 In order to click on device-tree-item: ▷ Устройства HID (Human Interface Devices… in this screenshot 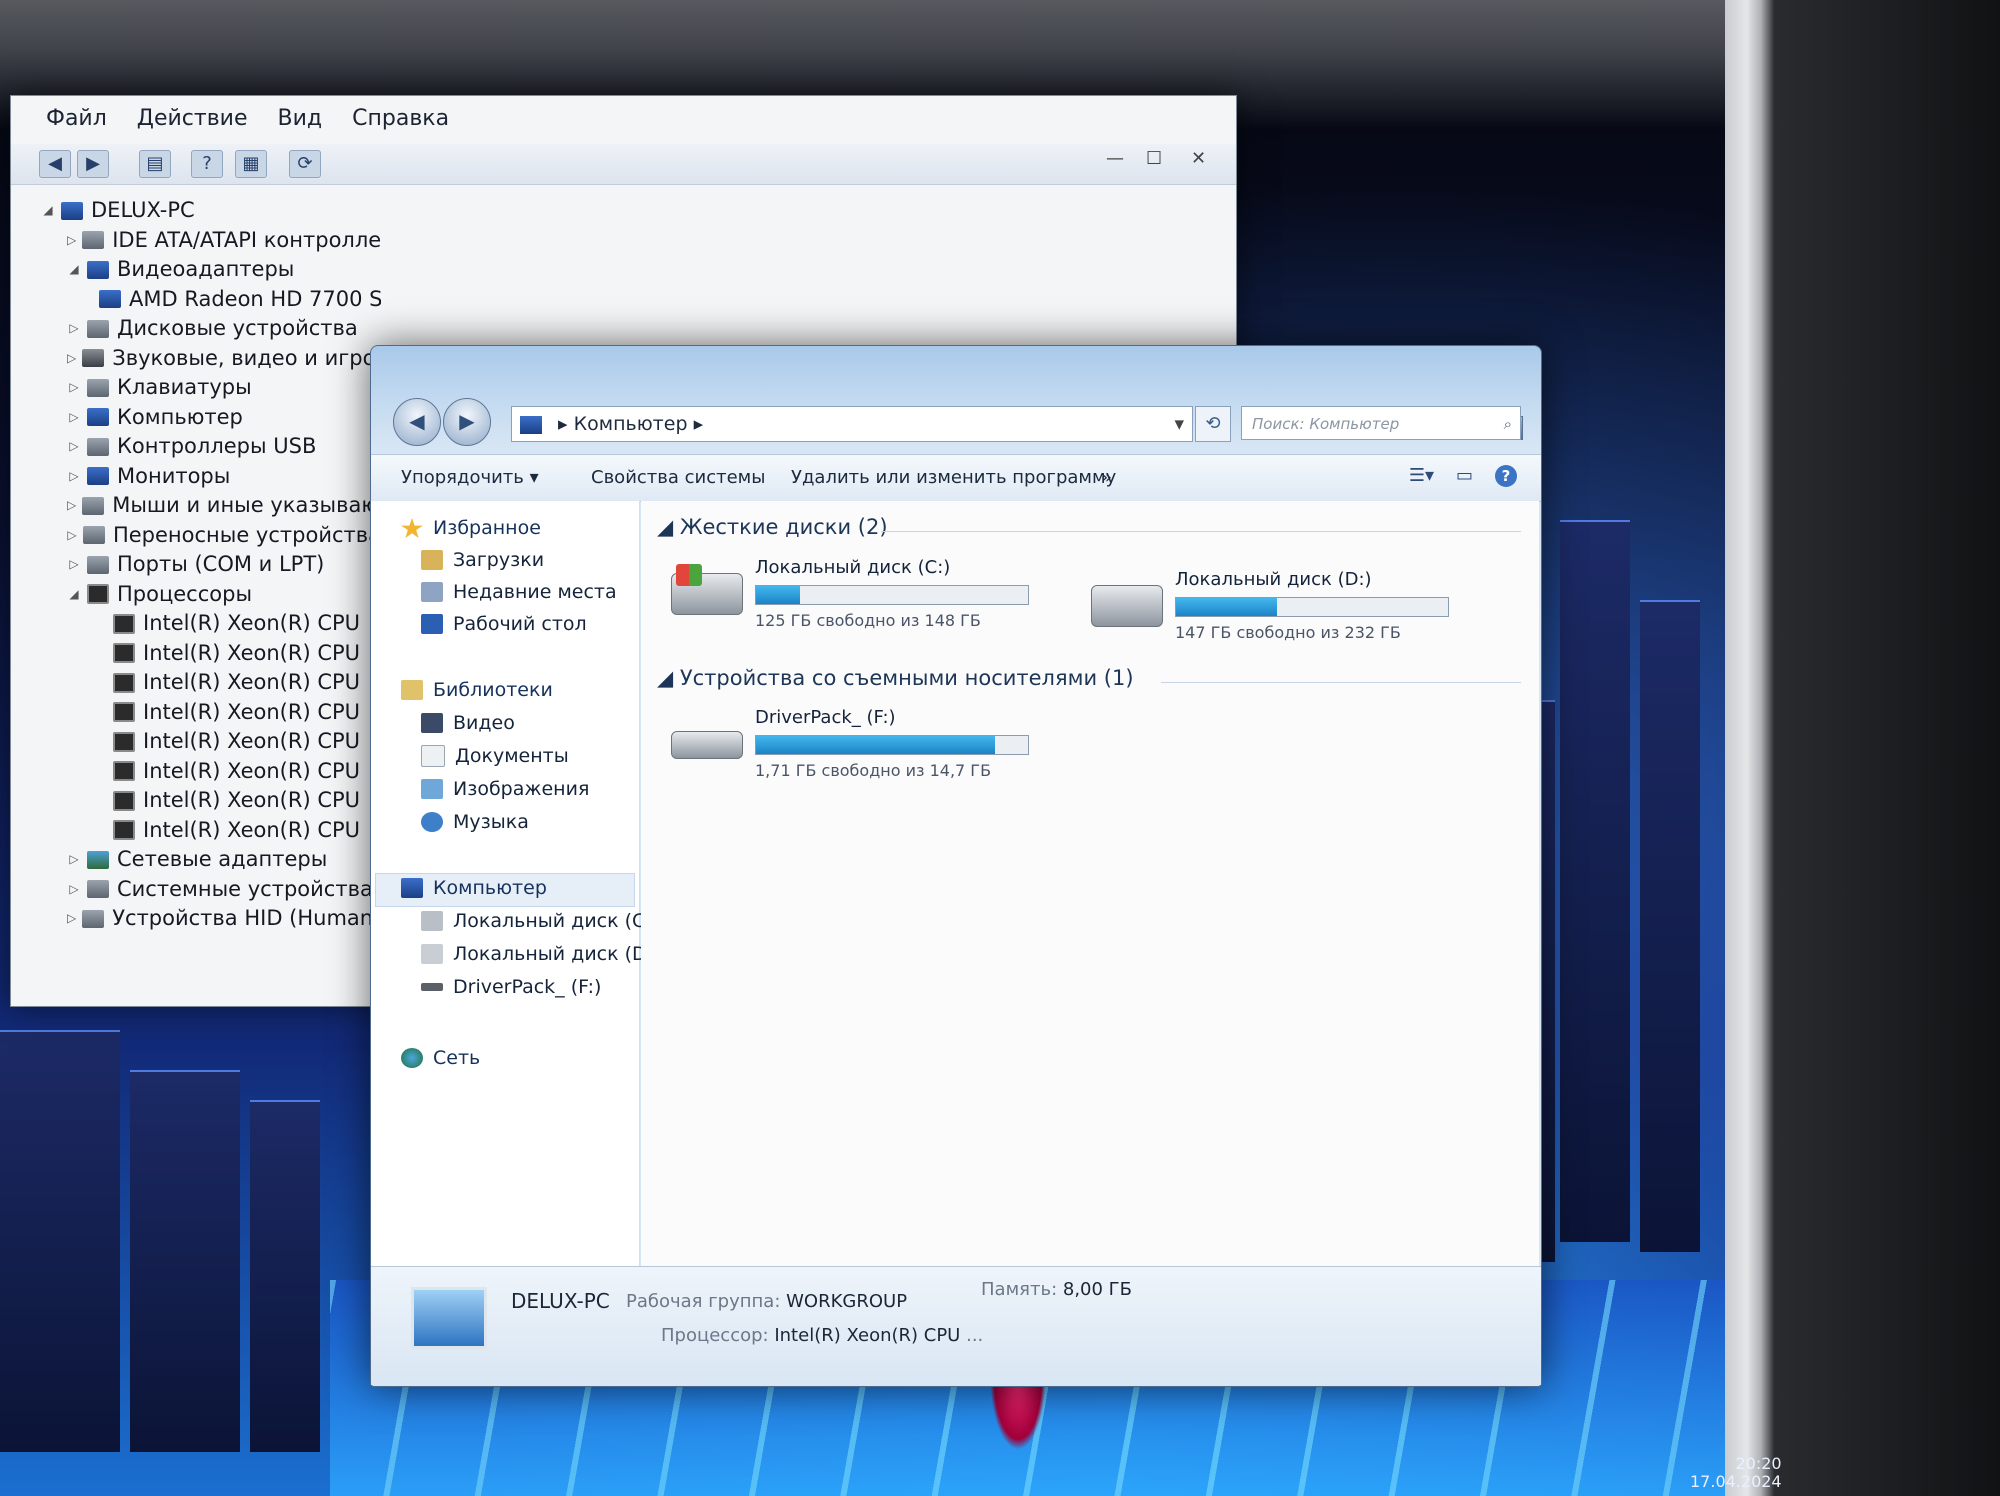, I will do `click(211, 919)`.